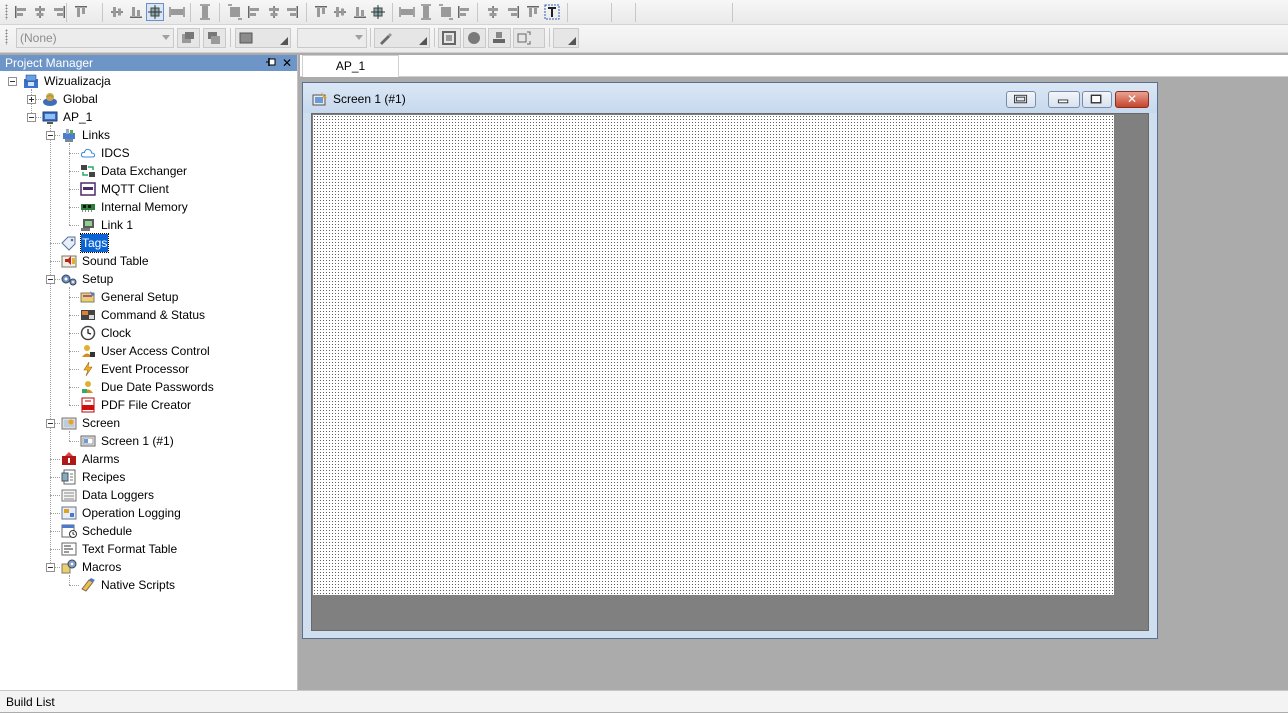  Describe the element at coordinates (350, 66) in the screenshot. I see `tab-ap-1: AP_1` at that location.